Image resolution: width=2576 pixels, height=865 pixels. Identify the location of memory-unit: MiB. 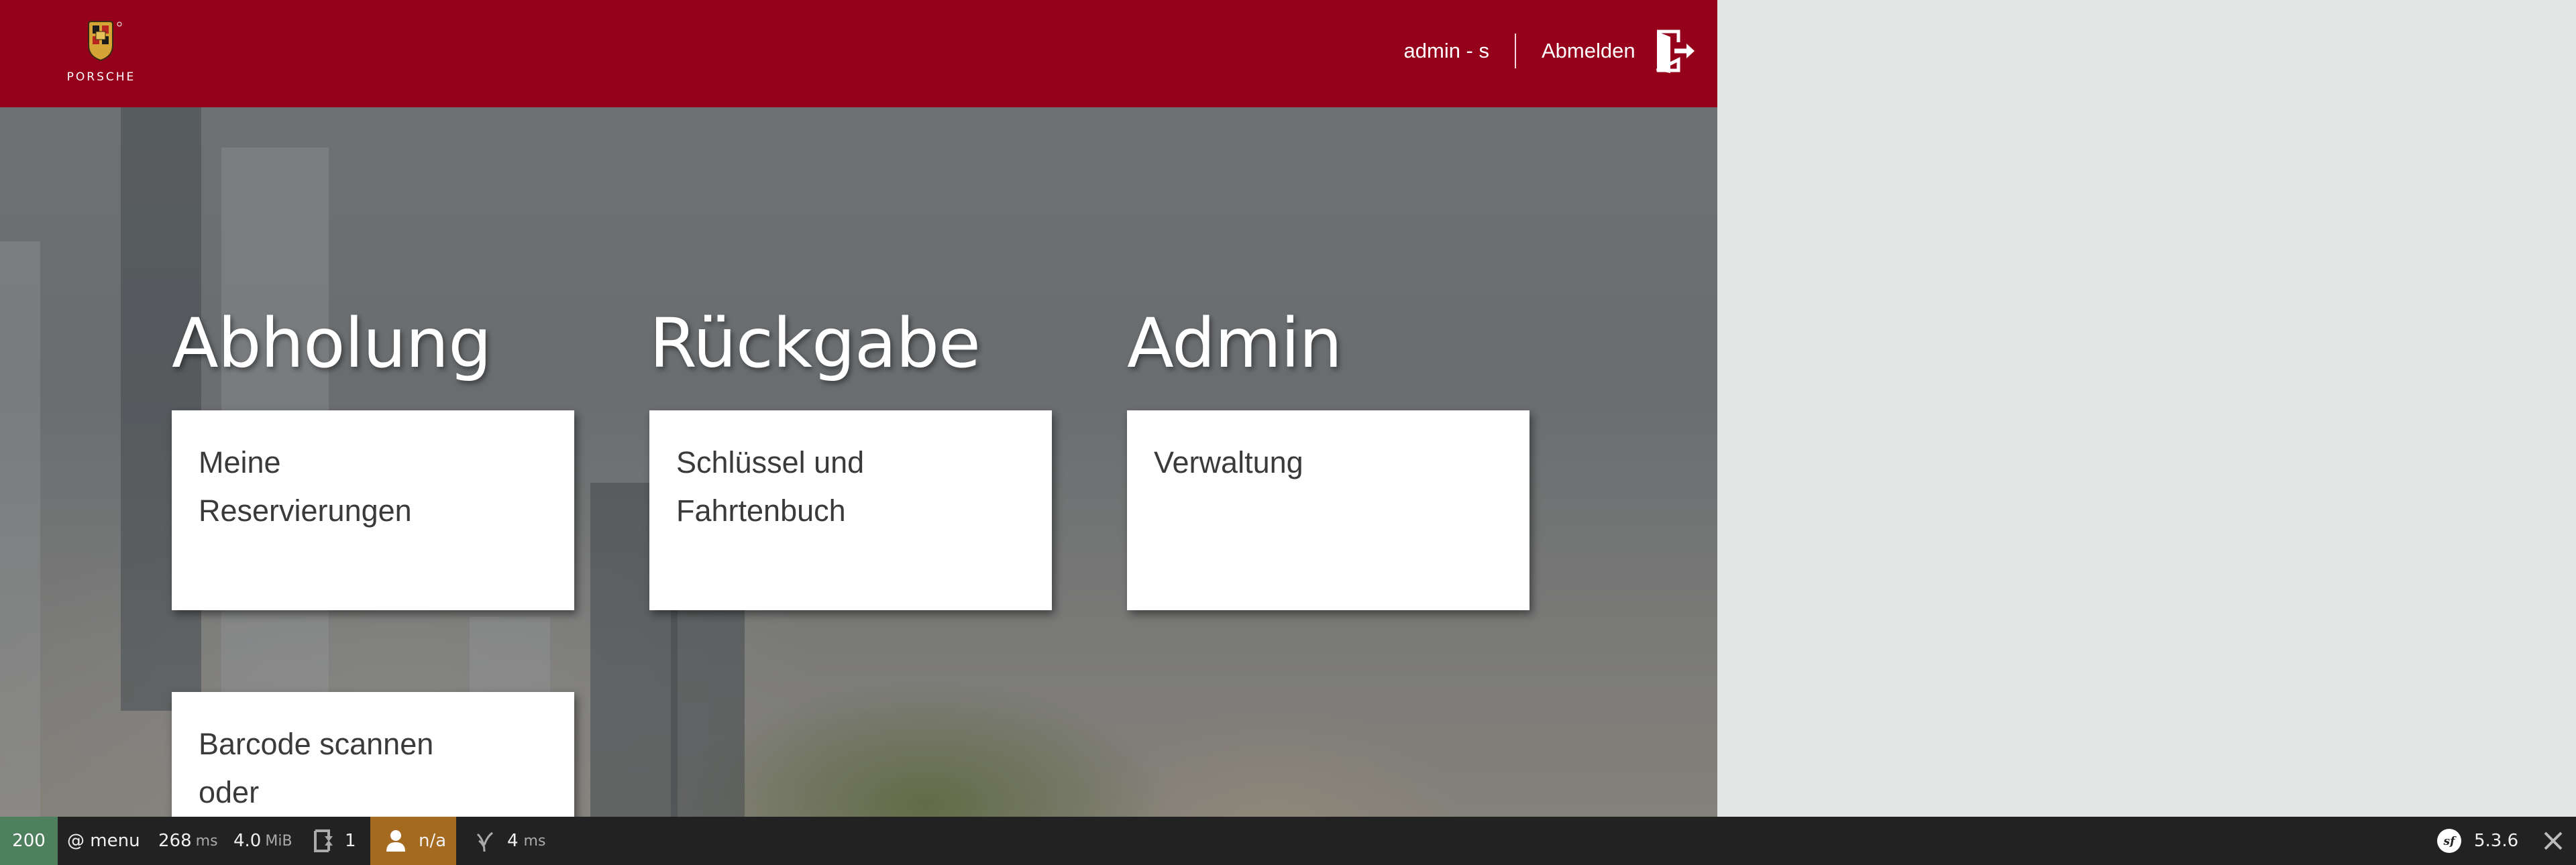
(278, 841).